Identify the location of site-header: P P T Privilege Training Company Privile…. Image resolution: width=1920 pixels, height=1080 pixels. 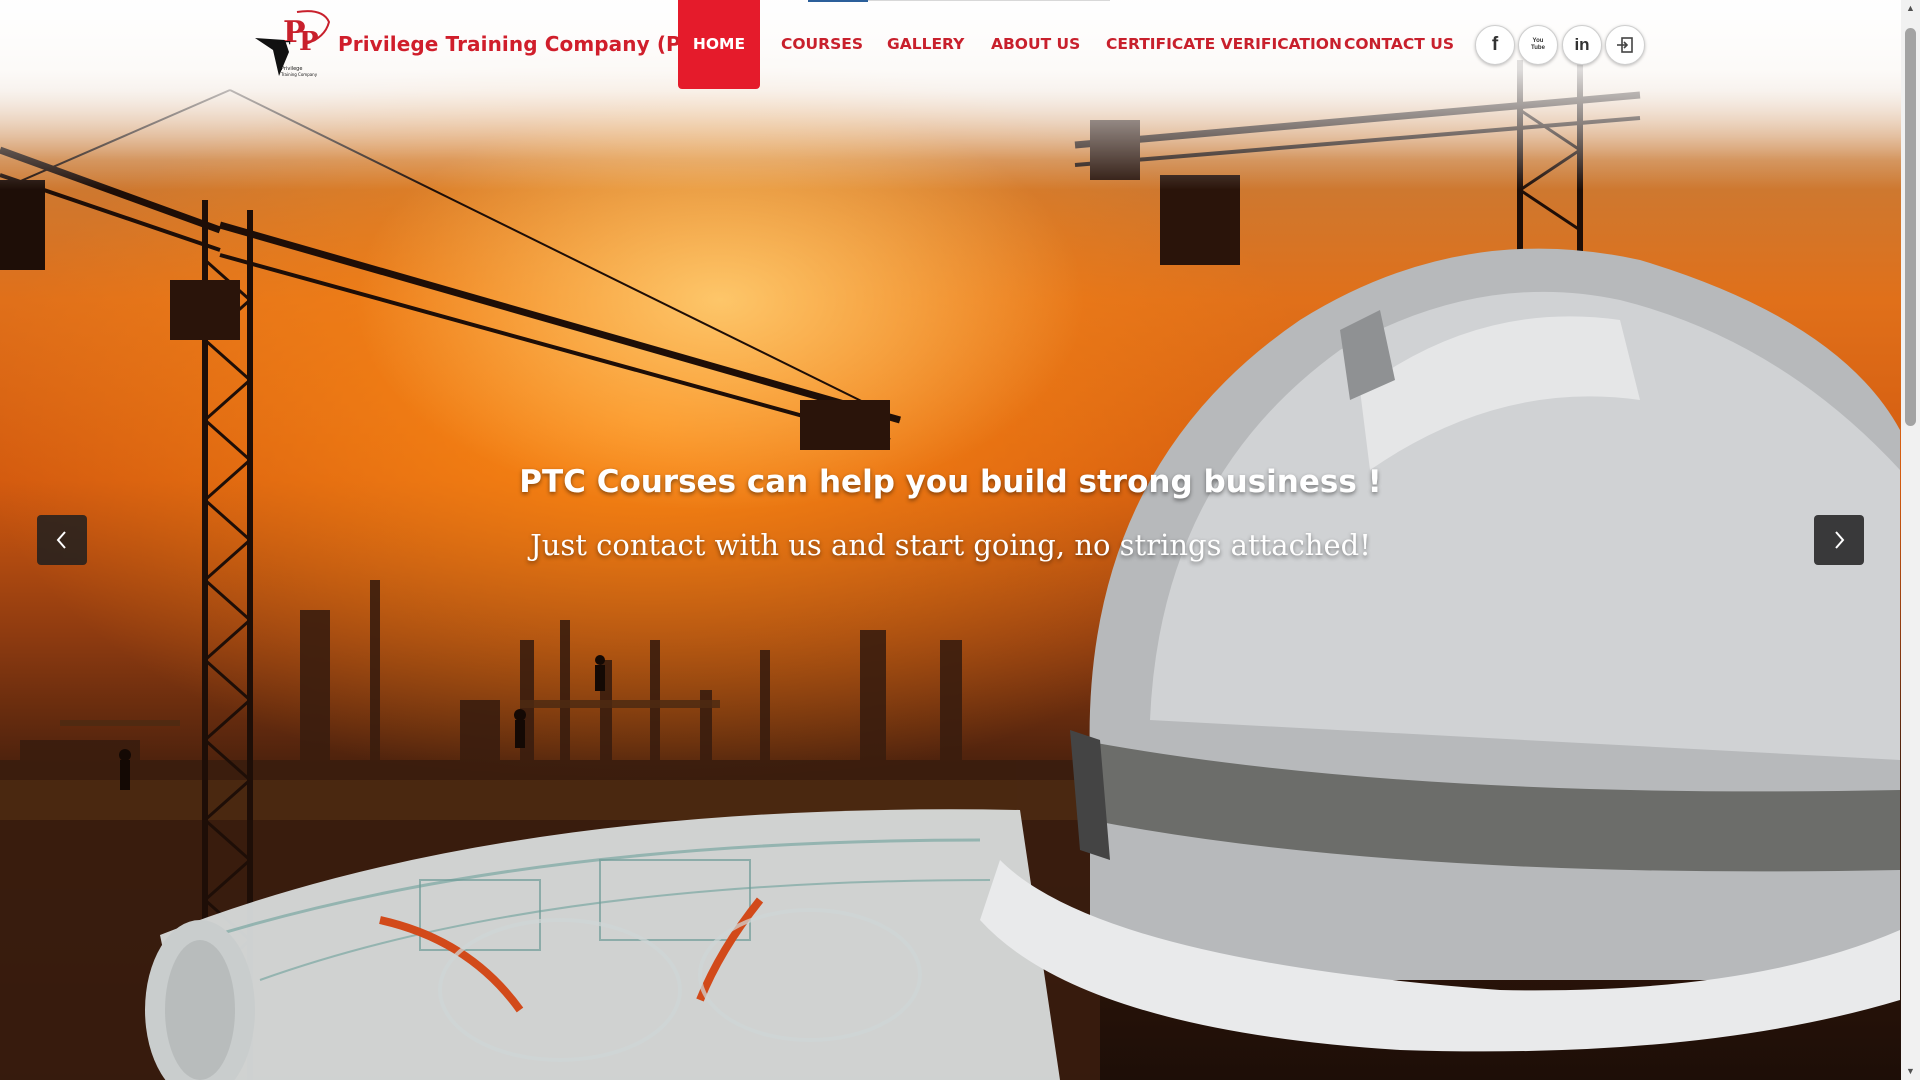
(950, 45).